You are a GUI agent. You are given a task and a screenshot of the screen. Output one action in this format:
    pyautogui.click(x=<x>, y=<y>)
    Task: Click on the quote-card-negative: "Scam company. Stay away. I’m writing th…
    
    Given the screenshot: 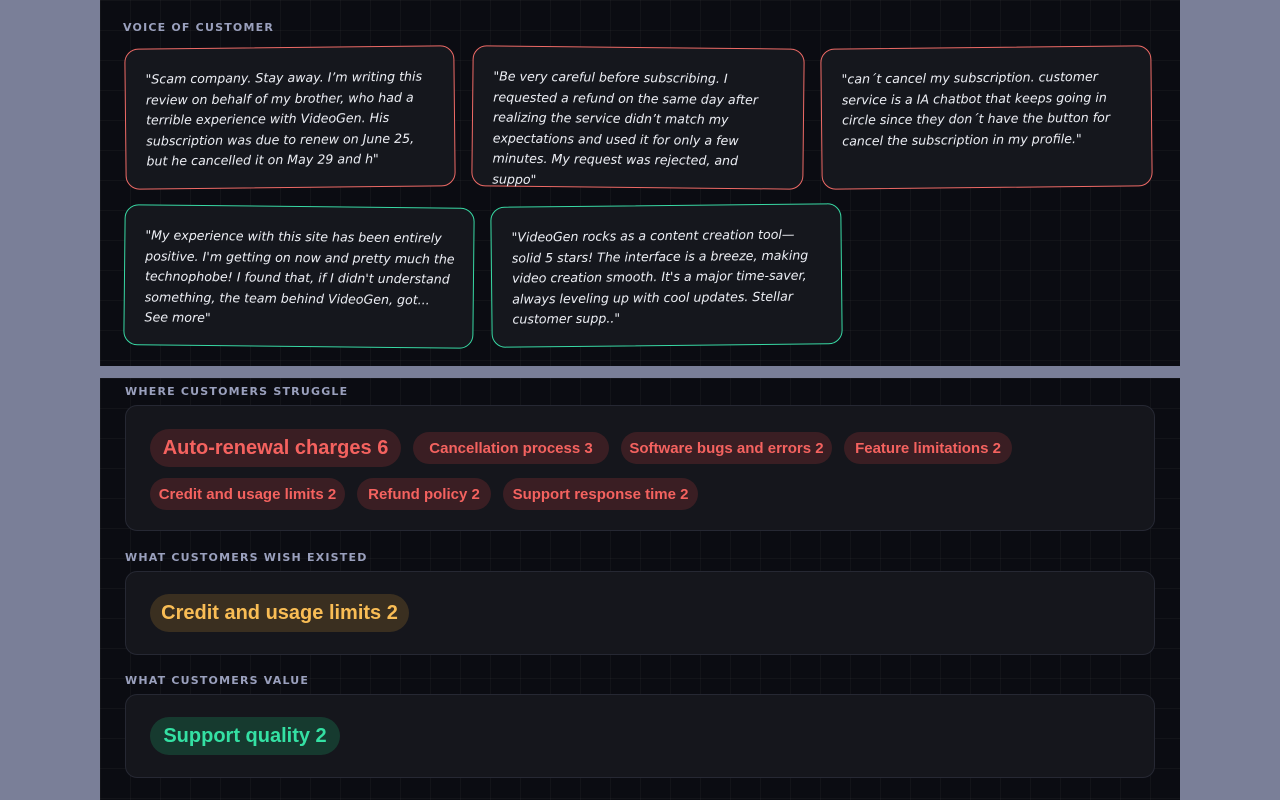 What is the action you would take?
    pyautogui.click(x=290, y=117)
    